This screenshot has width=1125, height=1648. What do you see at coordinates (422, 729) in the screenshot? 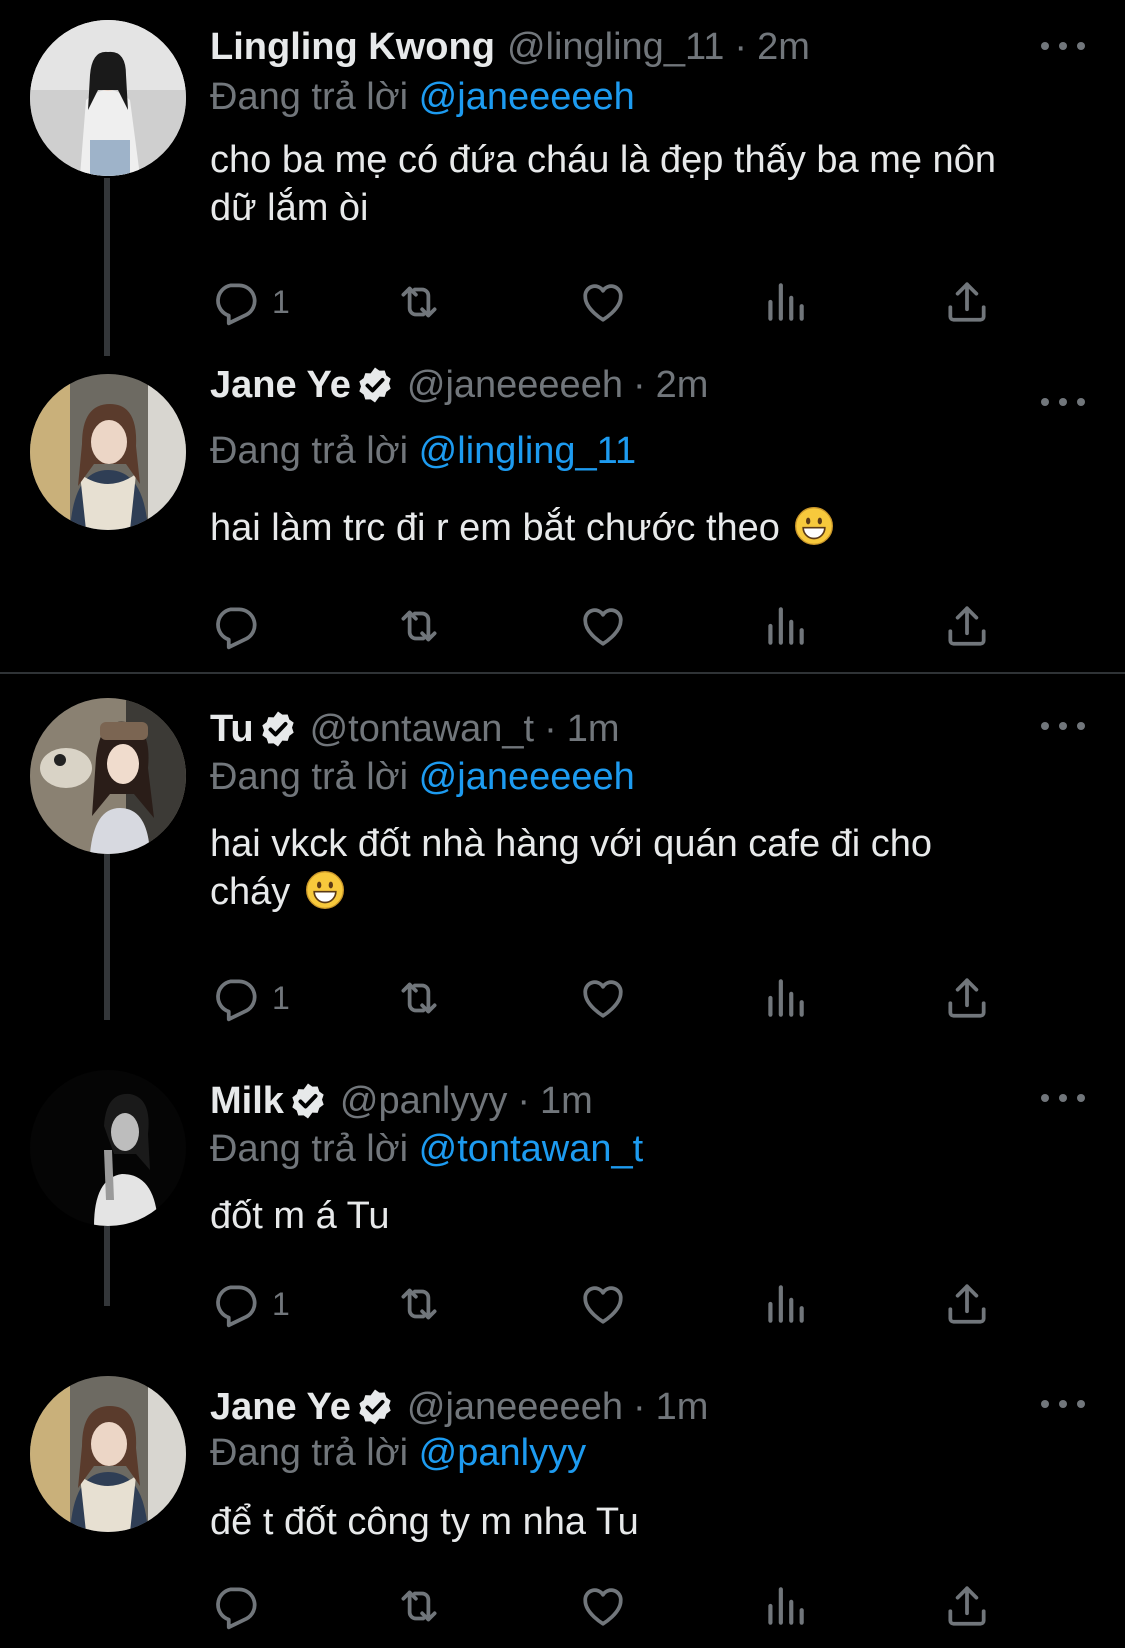
I see `user-handle: @tontawan_t` at bounding box center [422, 729].